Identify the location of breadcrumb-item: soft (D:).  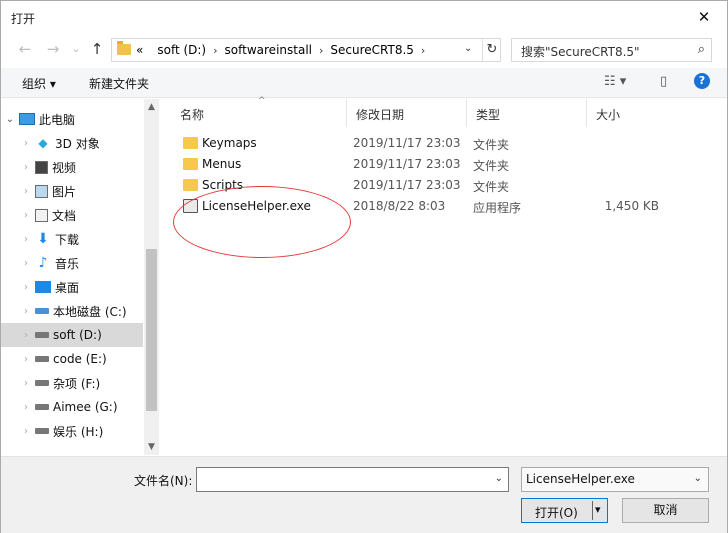
(181, 50).